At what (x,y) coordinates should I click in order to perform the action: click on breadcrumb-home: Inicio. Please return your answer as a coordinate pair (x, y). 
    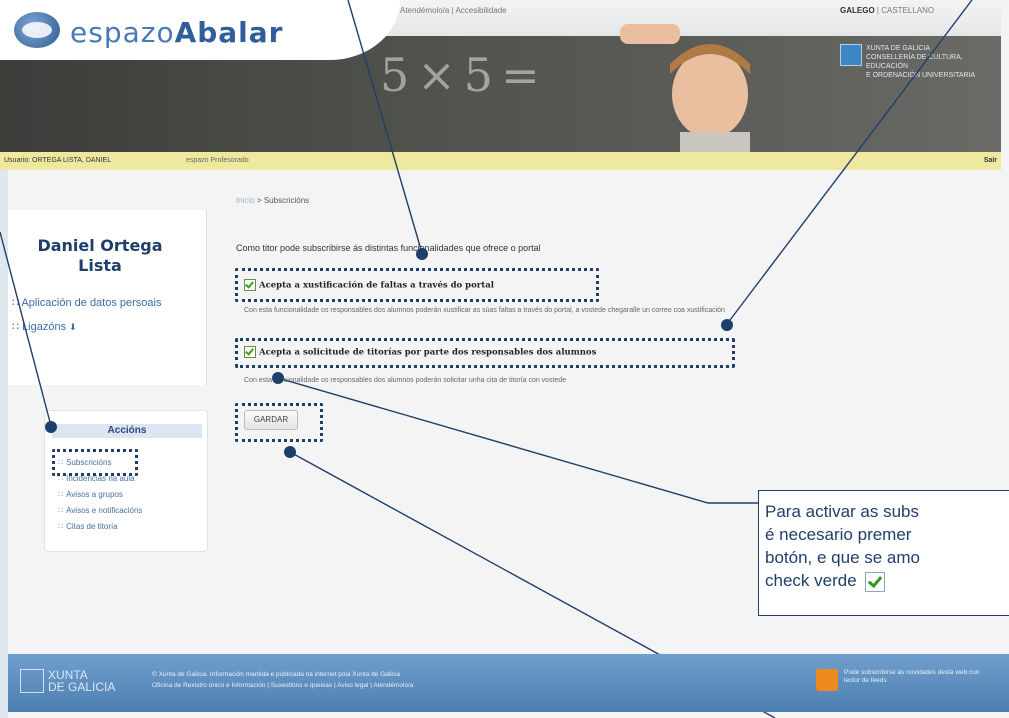
    Looking at the image, I should click on (245, 200).